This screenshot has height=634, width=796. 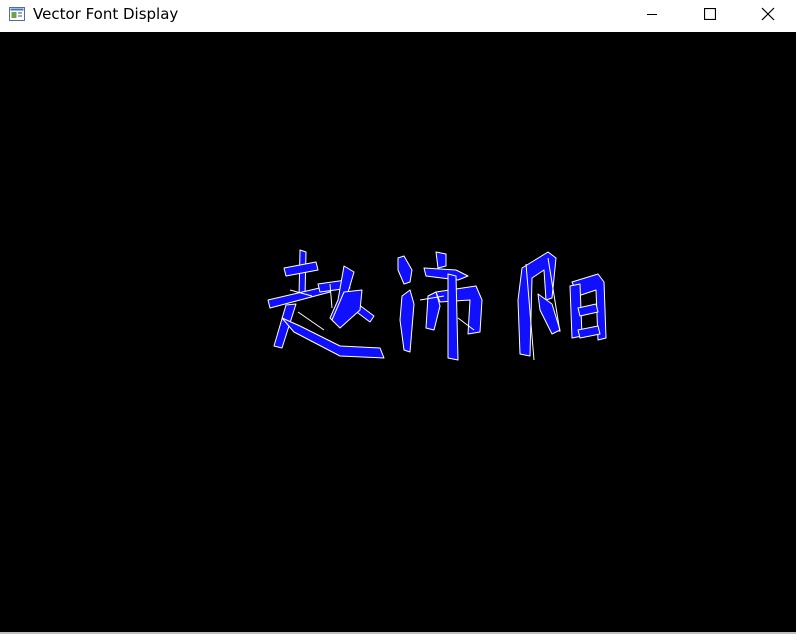 I want to click on glyph-yang, so click(x=562, y=306).